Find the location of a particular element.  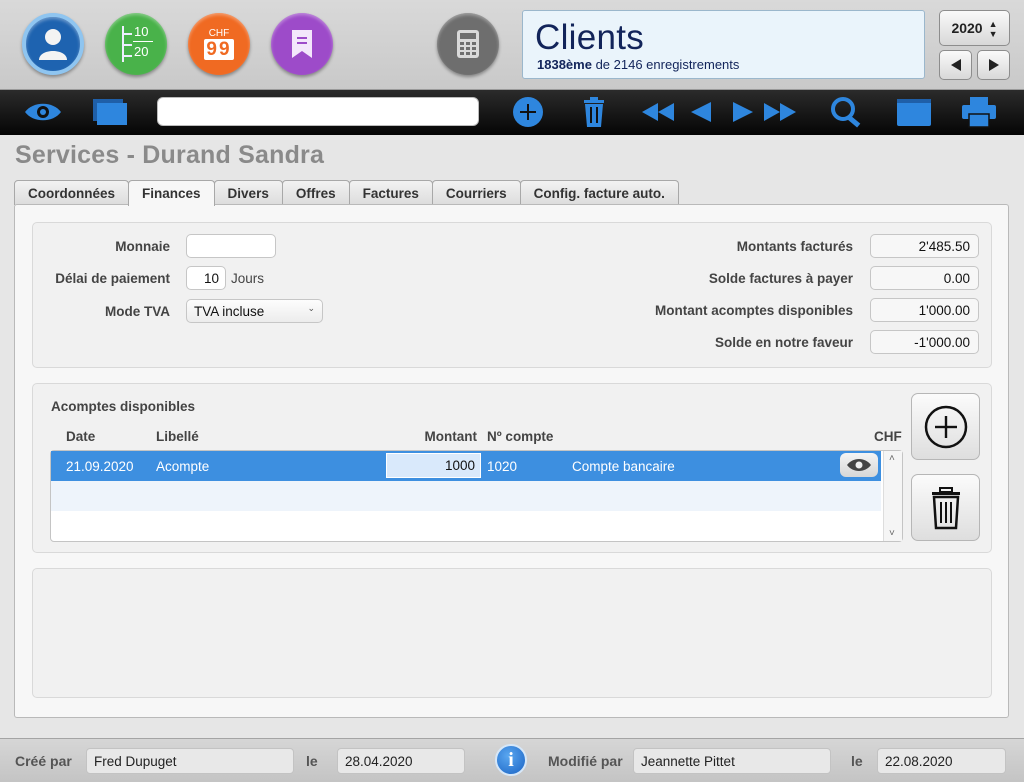

first-record-button is located at coordinates (658, 112).